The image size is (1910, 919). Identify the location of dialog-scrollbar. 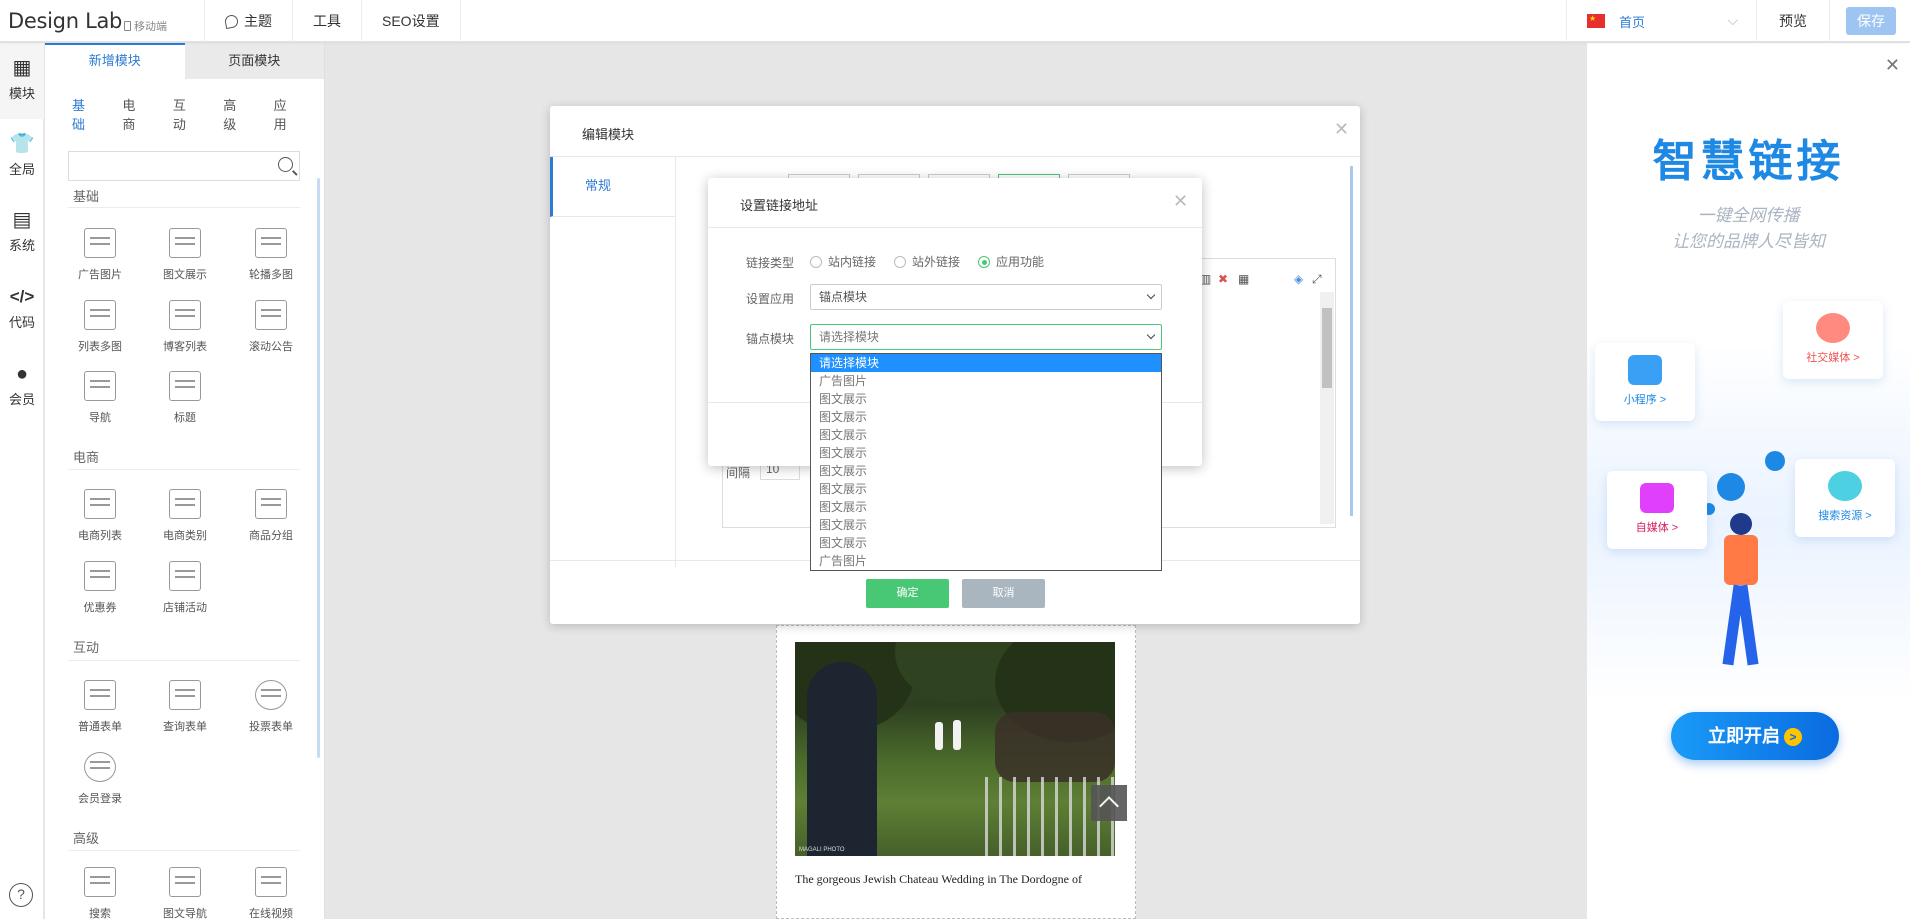
(1351, 341).